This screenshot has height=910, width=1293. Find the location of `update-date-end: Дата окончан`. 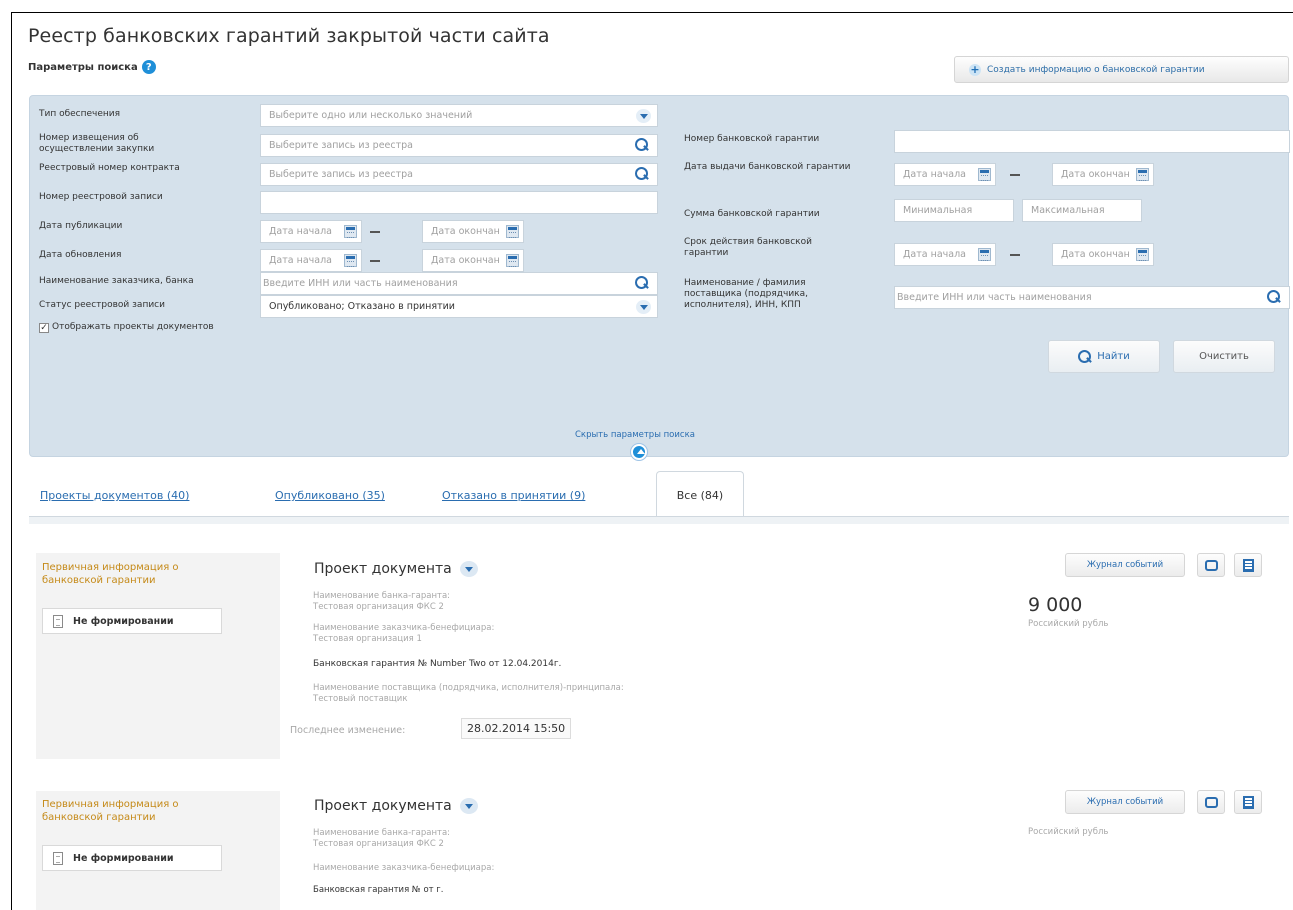

update-date-end: Дата окончан is located at coordinates (473, 260).